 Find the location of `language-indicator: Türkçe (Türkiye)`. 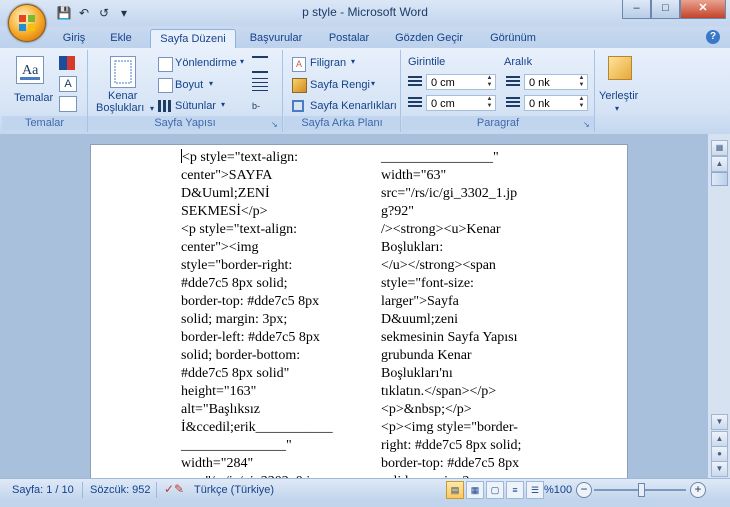

language-indicator: Türkçe (Türkiye) is located at coordinates (234, 490).